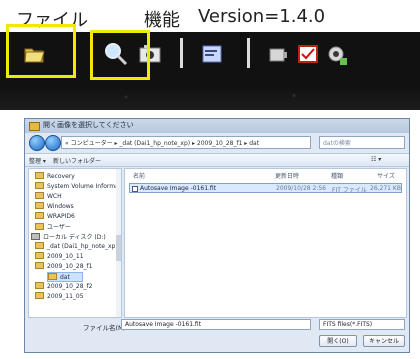 The width and height of the screenshot is (420, 359). What do you see at coordinates (338, 341) in the screenshot?
I see `open-button: 開く(O)` at bounding box center [338, 341].